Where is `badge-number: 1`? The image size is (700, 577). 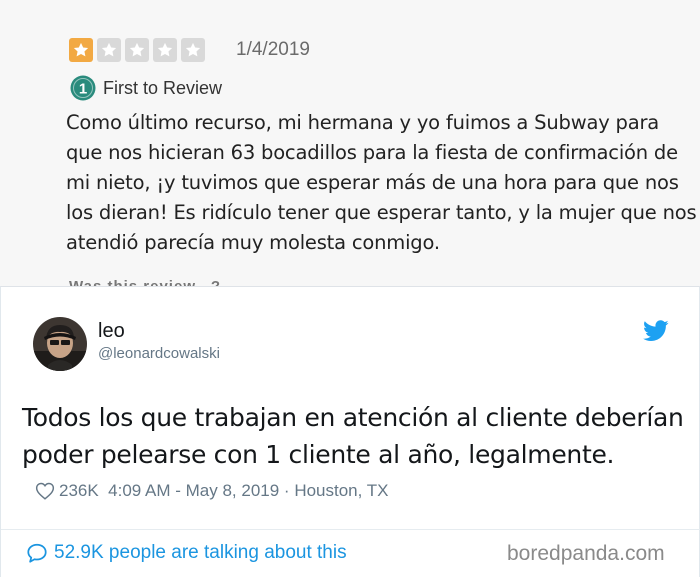 badge-number: 1 is located at coordinates (83, 89).